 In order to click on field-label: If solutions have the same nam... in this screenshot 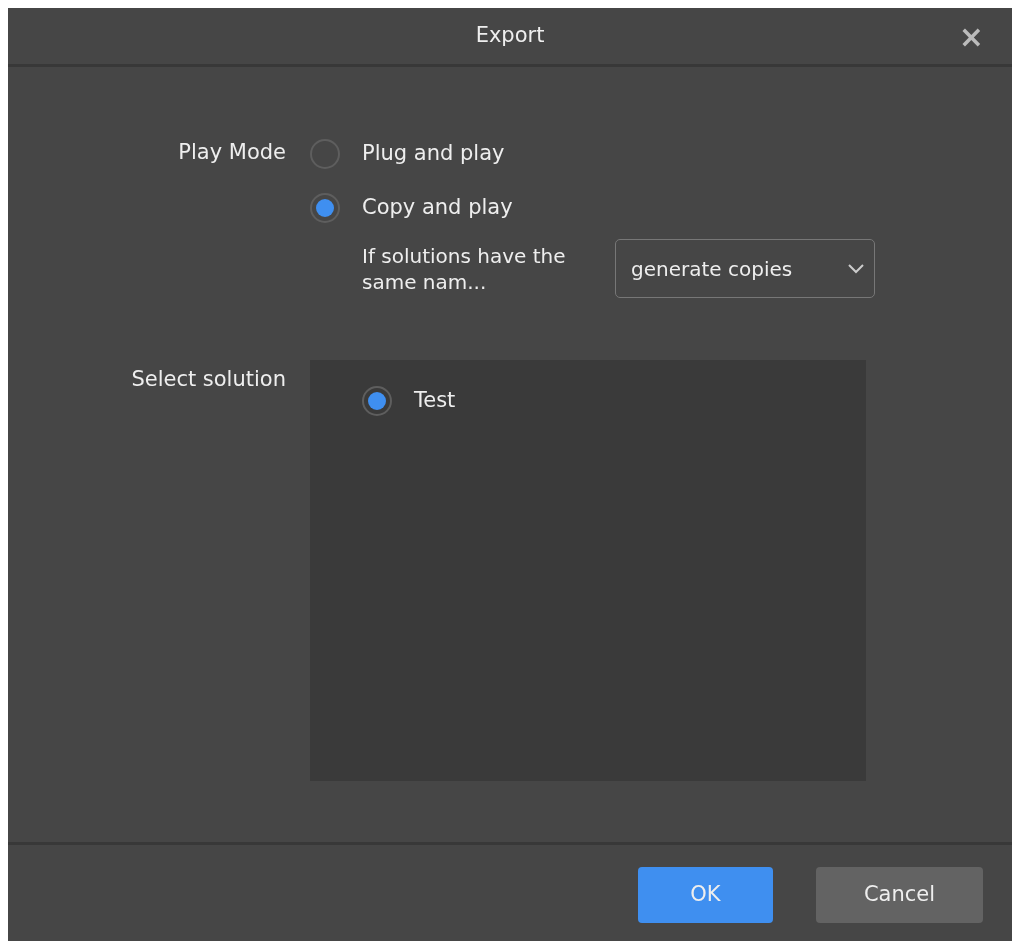, I will do `click(464, 268)`.